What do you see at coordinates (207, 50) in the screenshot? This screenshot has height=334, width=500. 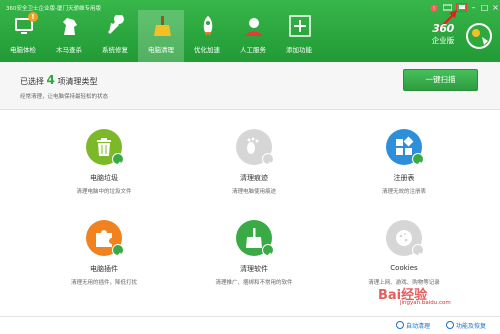 I see `nav-label: 优化加速` at bounding box center [207, 50].